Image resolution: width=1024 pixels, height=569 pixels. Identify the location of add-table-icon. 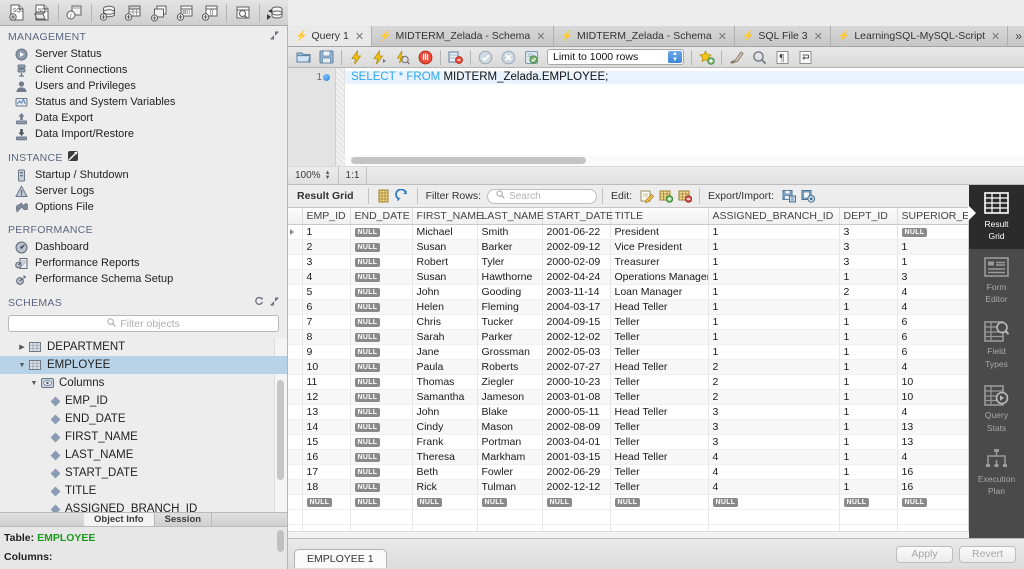
(133, 13).